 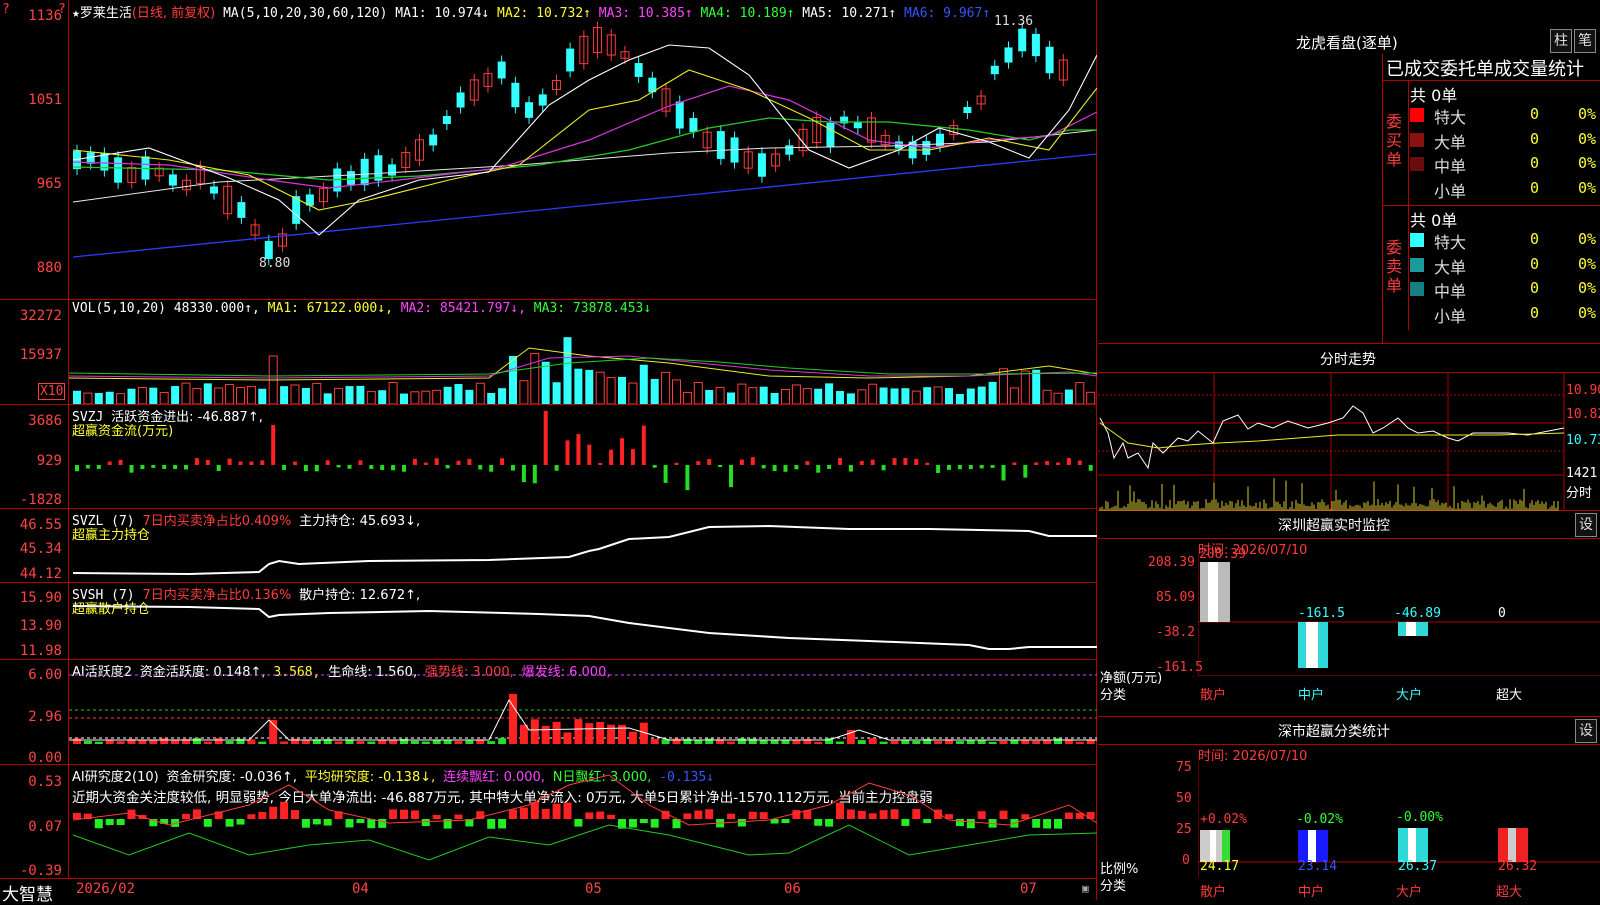 I want to click on settings-button: 设, so click(x=1586, y=525).